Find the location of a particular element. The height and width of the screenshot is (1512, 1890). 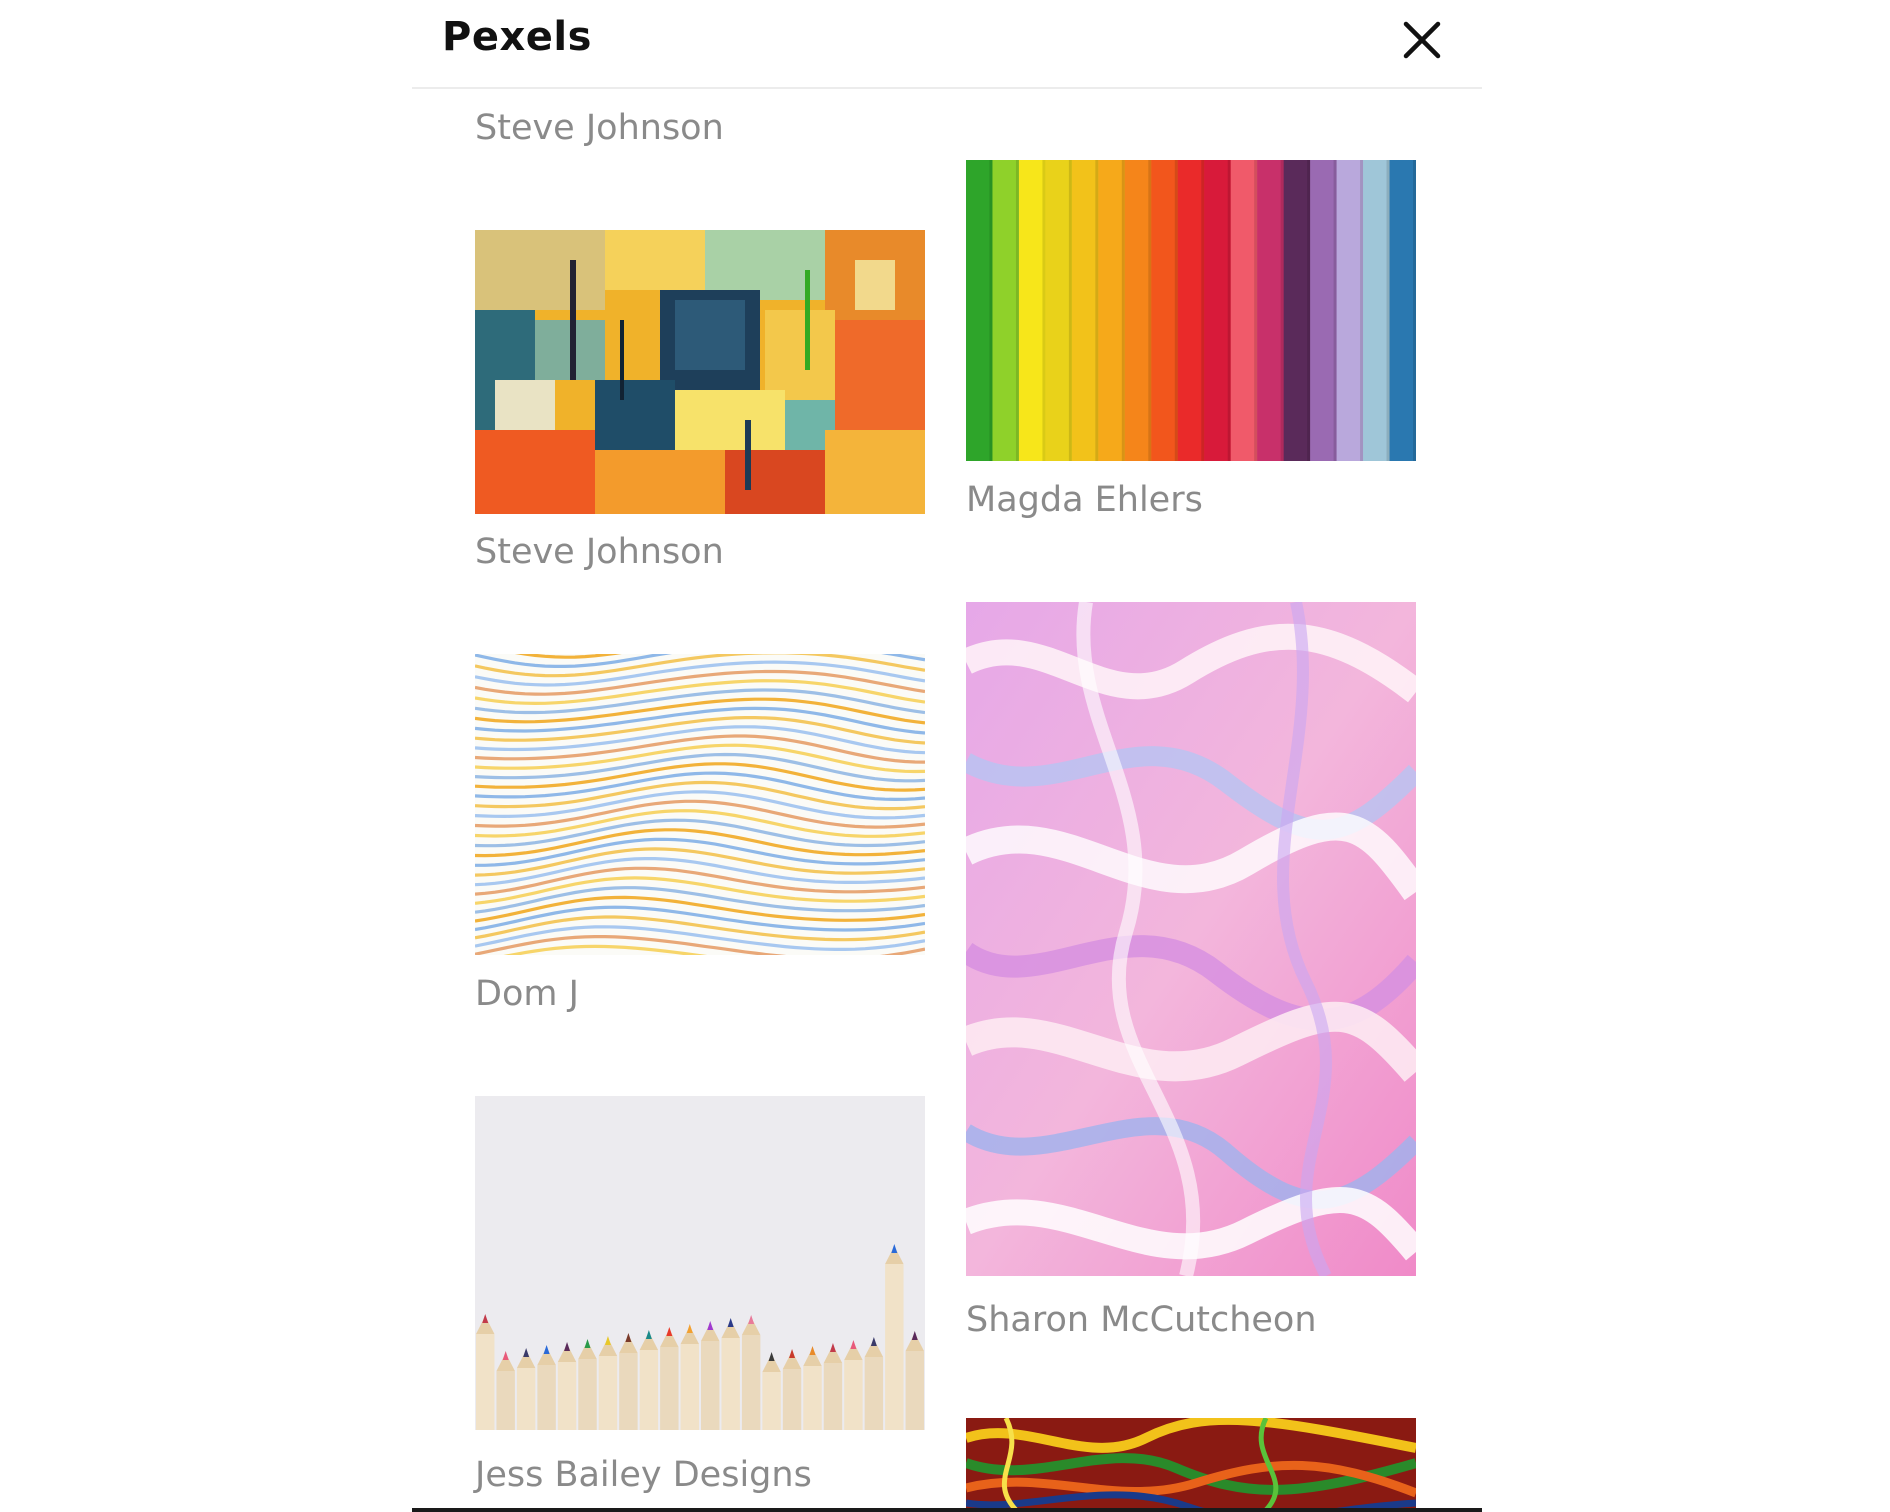

close-icon is located at coordinates (1422, 40).